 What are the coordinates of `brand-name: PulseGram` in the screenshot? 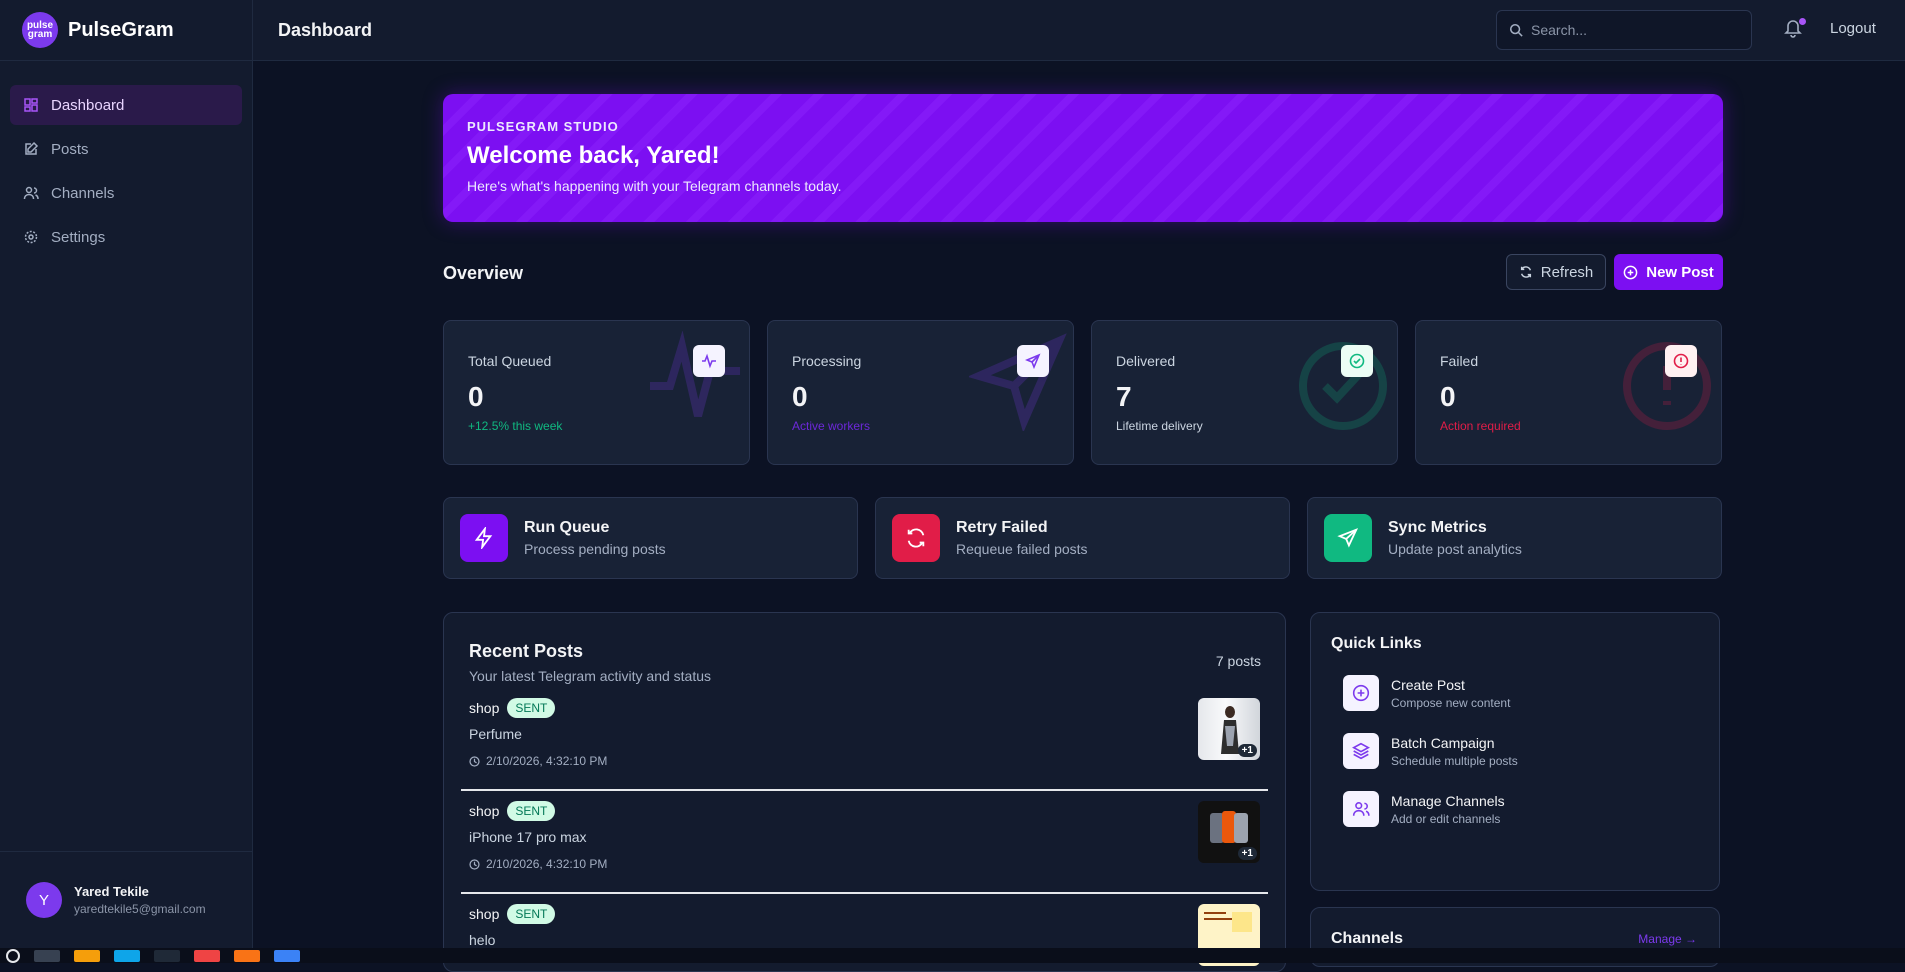 It's located at (121, 30).